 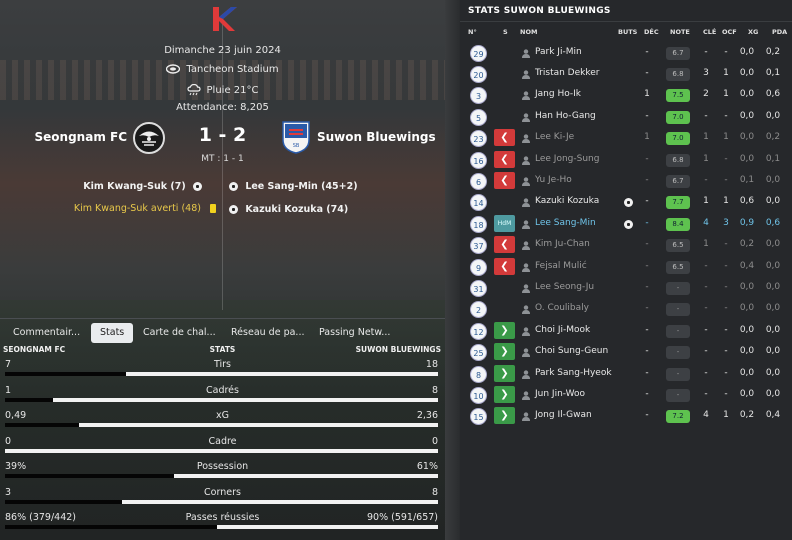 I want to click on suwon-crest-icon: SB, so click(x=296, y=137).